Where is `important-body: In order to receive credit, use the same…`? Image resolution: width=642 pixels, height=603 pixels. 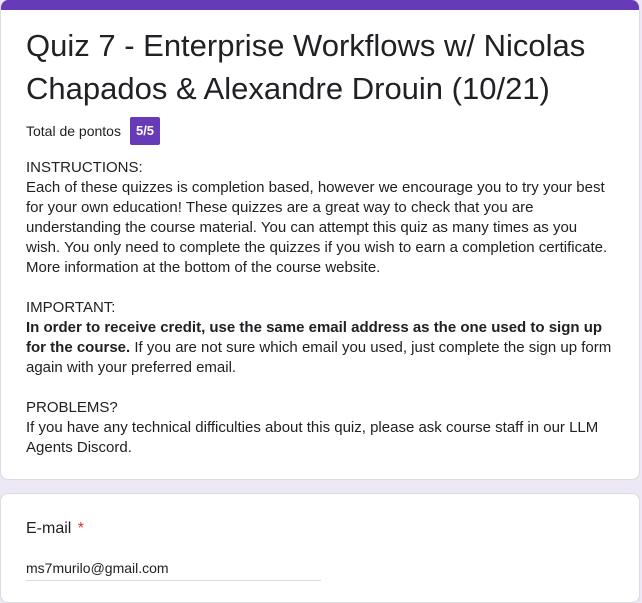
important-body: In order to receive credit, use the same… is located at coordinates (320, 348).